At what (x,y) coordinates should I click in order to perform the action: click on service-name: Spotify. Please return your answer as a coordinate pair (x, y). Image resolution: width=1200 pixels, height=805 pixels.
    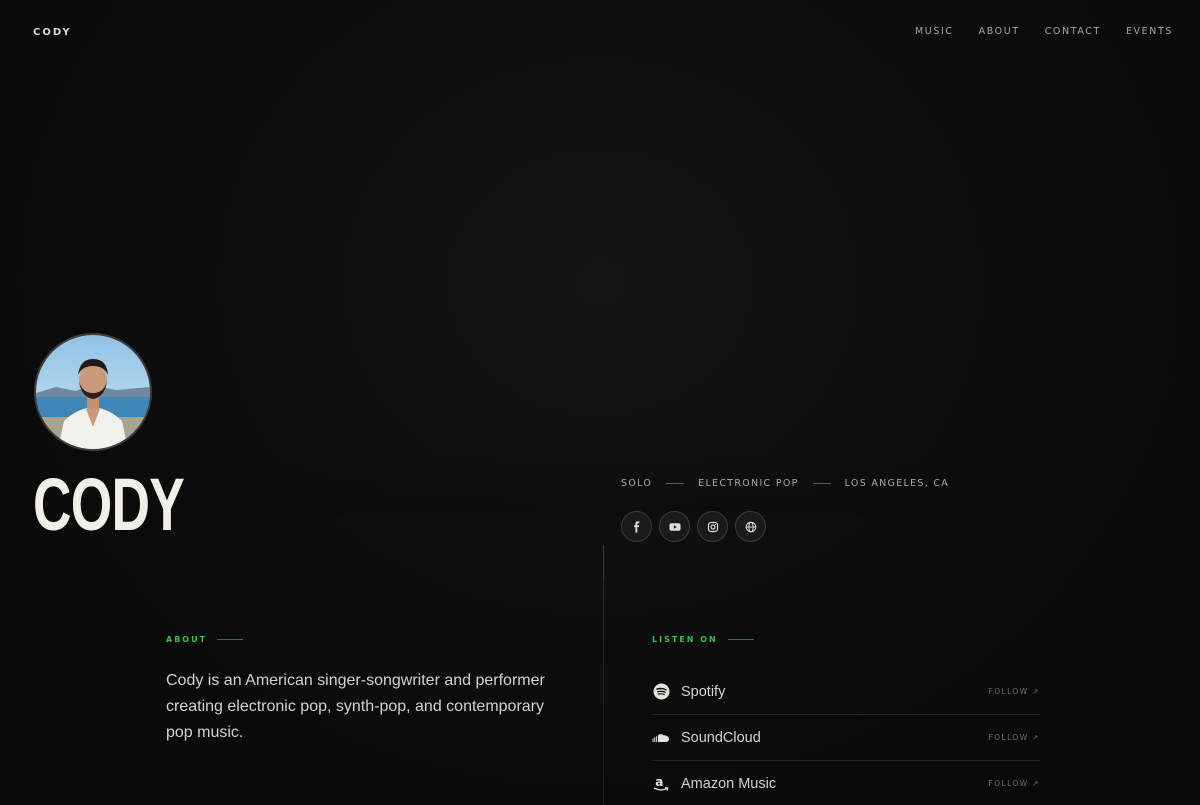
    Looking at the image, I should click on (703, 691).